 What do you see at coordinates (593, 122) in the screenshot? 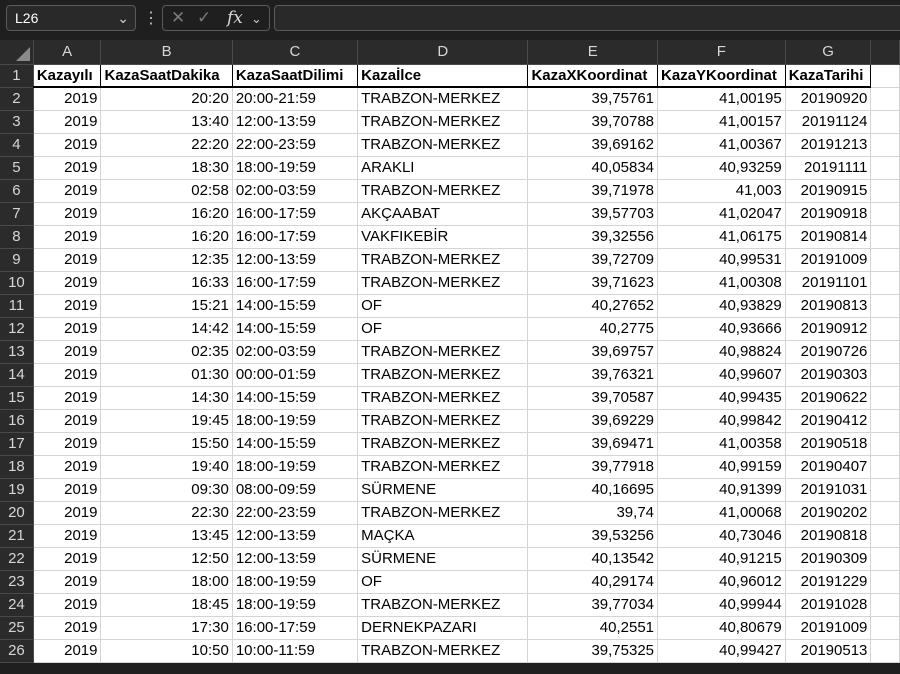
I see `cell: 39,70788` at bounding box center [593, 122].